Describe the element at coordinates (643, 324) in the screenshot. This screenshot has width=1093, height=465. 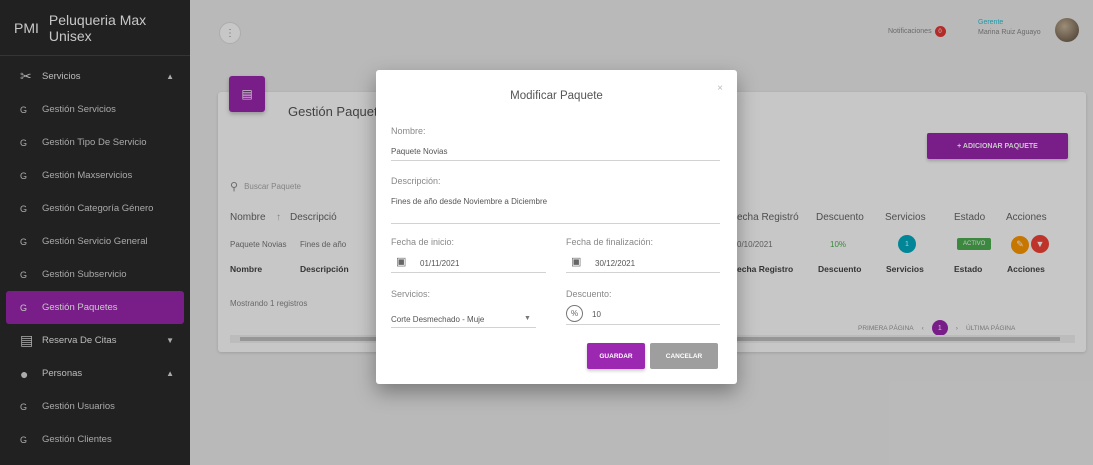
I see `descuento-underline` at that location.